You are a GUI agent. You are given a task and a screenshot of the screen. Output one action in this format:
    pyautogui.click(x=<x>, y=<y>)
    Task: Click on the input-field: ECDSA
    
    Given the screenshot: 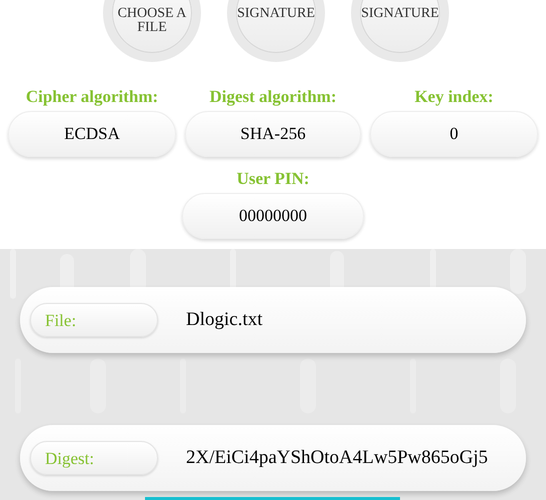 What is the action you would take?
    pyautogui.click(x=92, y=134)
    